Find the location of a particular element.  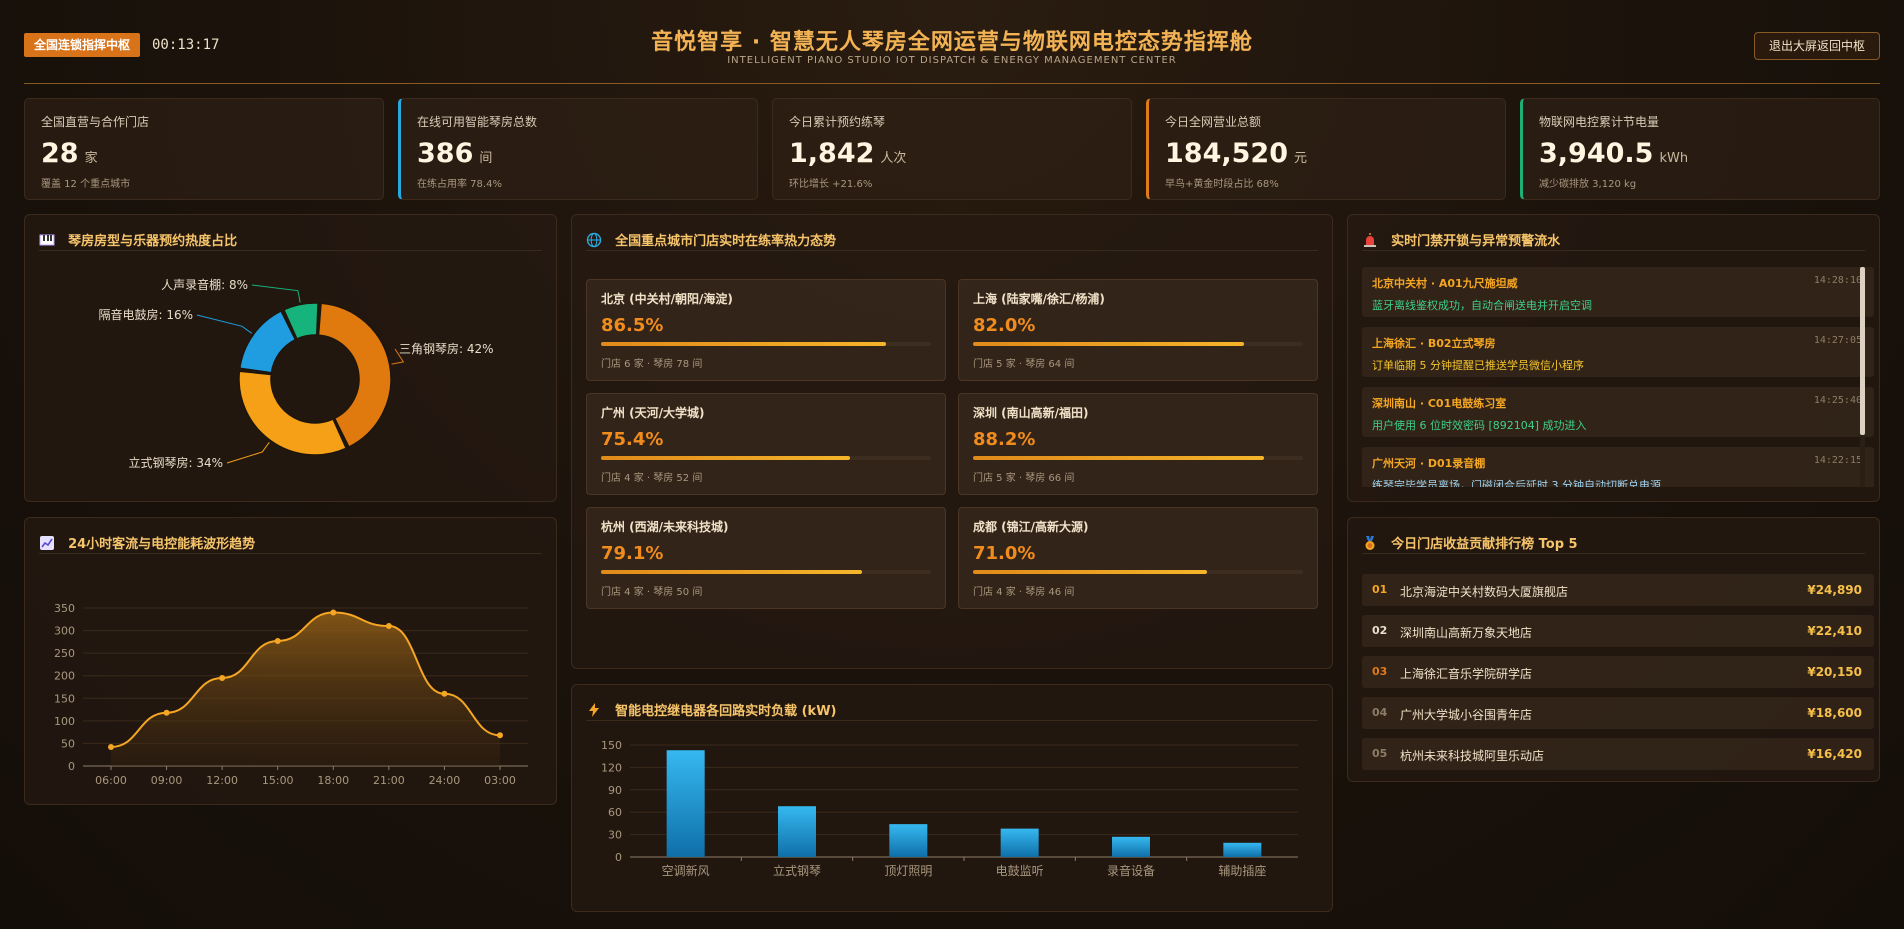

kpi-note: 在练占用率 78.4% is located at coordinates (459, 184).